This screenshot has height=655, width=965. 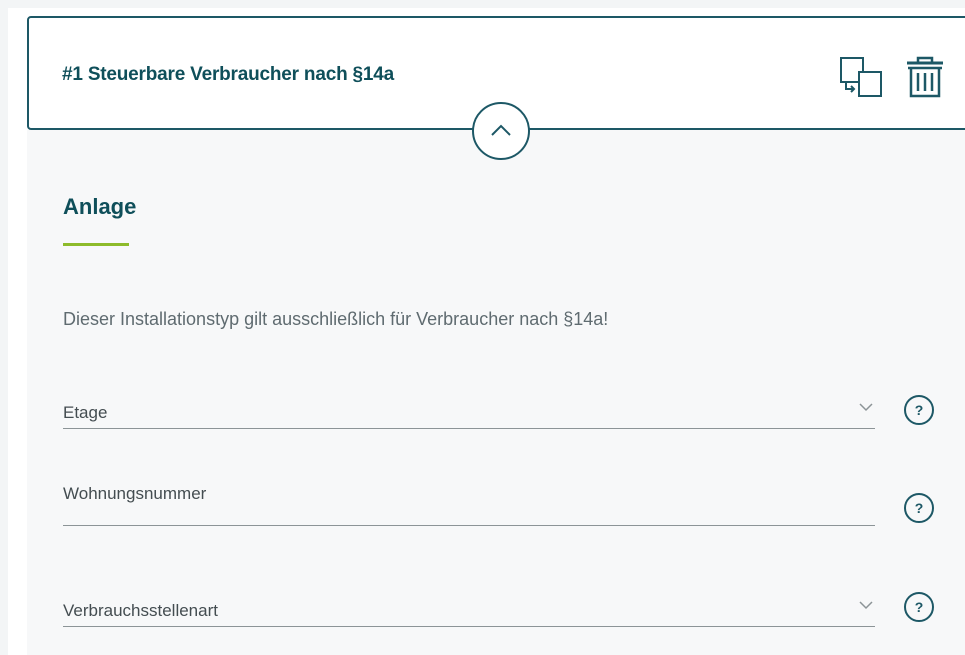 What do you see at coordinates (862, 79) in the screenshot?
I see `copy-icon` at bounding box center [862, 79].